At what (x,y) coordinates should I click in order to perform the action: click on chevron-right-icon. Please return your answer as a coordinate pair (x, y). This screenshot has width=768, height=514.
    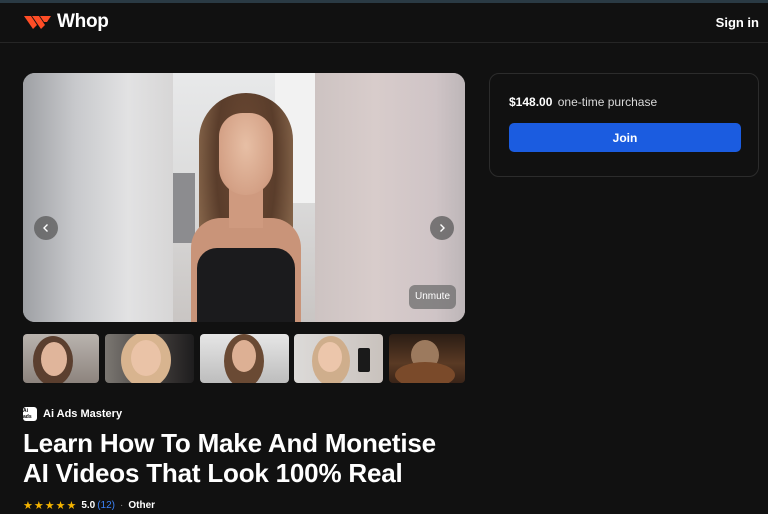
    Looking at the image, I should click on (442, 228).